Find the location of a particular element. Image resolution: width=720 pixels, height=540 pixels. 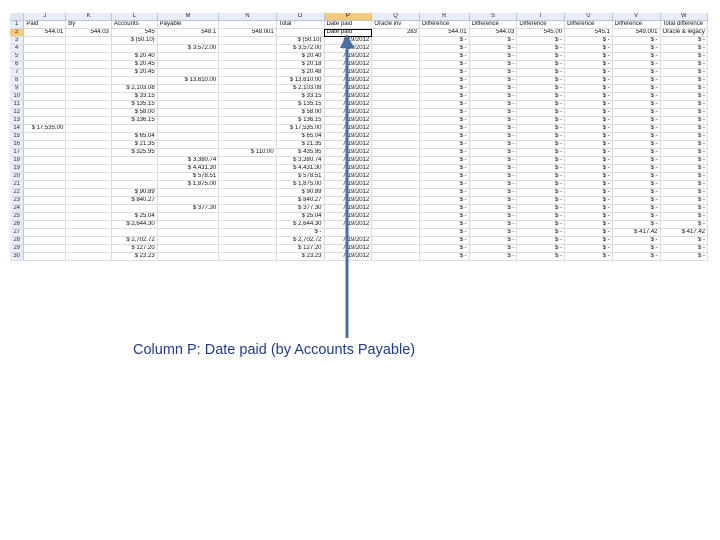

annotation-arrow is located at coordinates (347, 186).